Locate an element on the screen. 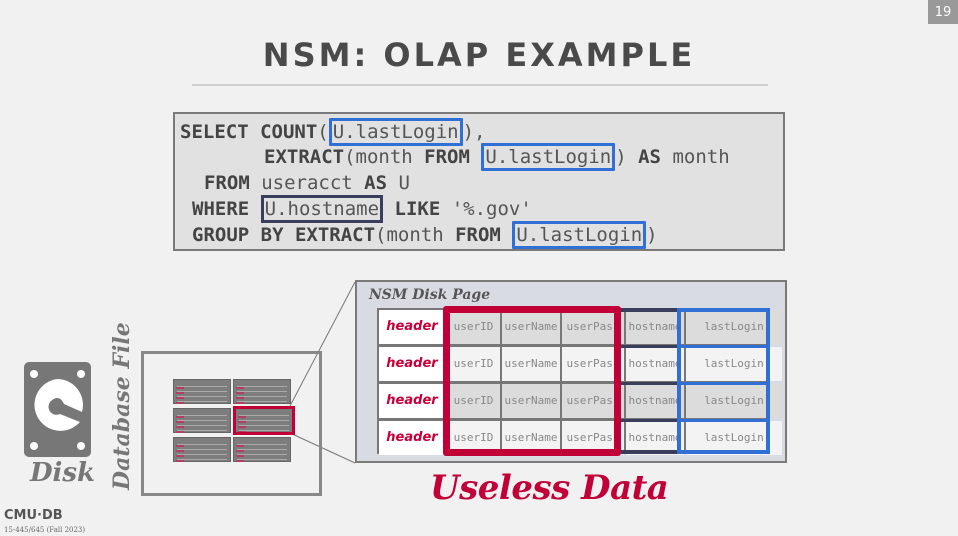 Image resolution: width=958 pixels, height=536 pixels. disk-label: Disk is located at coordinates (63, 473).